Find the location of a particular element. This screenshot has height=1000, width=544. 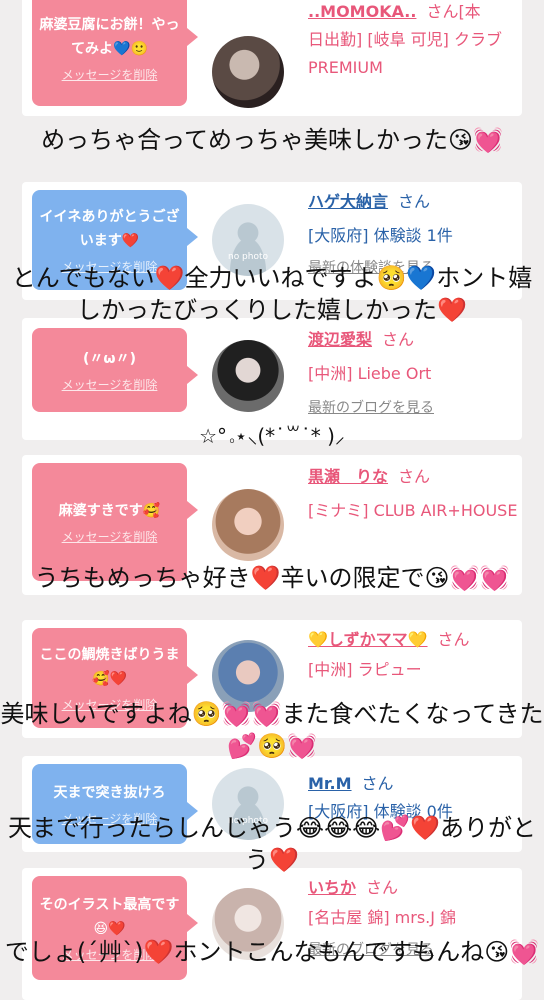

message-text: ここの鯛焼きばりうま🥰❤️ is located at coordinates (109, 667).